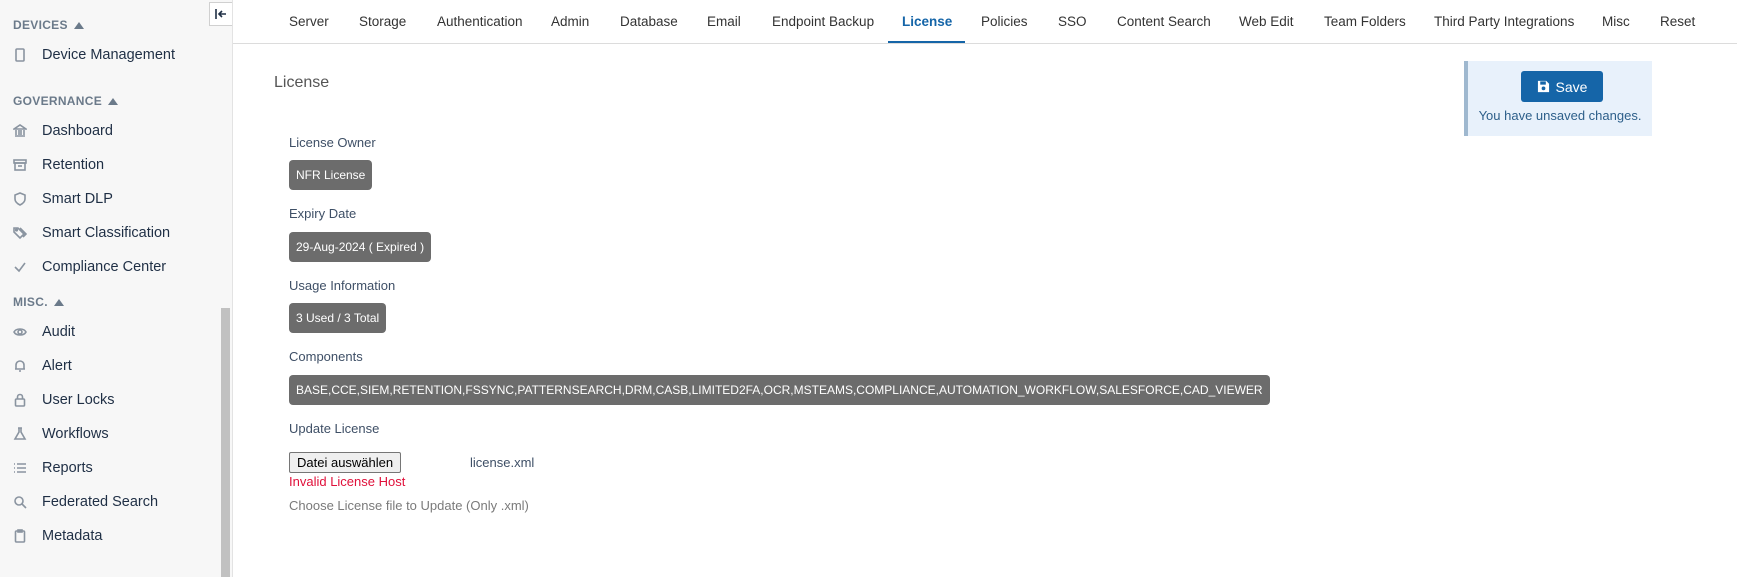 The height and width of the screenshot is (577, 1737). What do you see at coordinates (77, 131) in the screenshot?
I see `sidebar-item-label: Dashboard` at bounding box center [77, 131].